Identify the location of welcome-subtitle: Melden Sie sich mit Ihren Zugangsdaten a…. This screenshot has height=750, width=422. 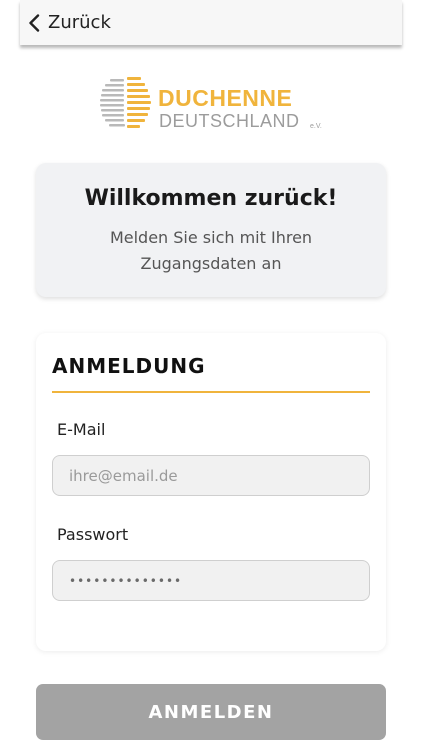
(211, 250).